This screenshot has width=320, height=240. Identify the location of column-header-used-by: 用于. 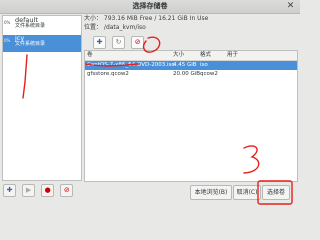
(232, 55).